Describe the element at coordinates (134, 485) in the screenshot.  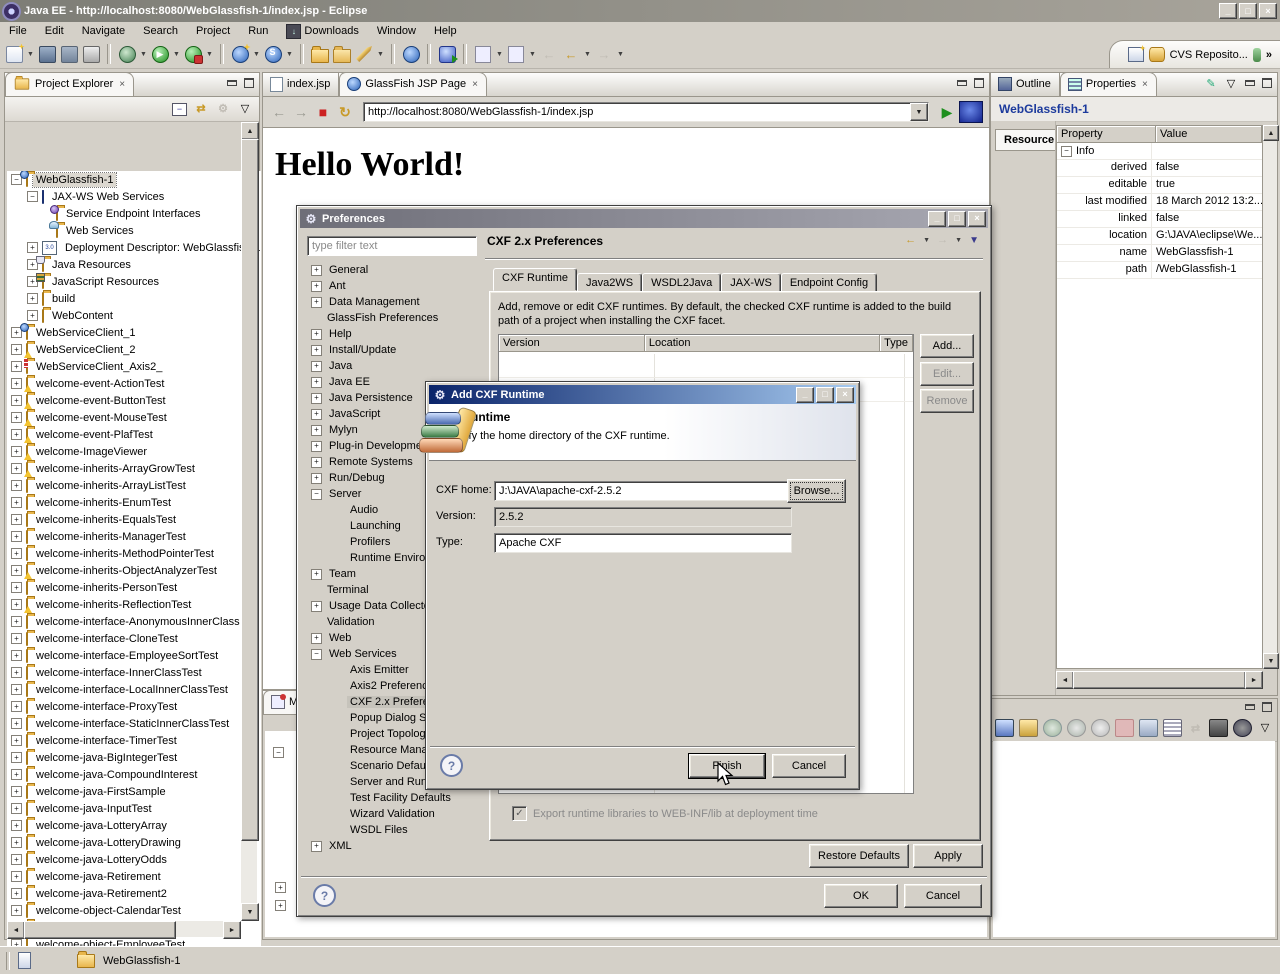
I see `tree-item: + welcome-inherits-ArrayListTest` at that location.